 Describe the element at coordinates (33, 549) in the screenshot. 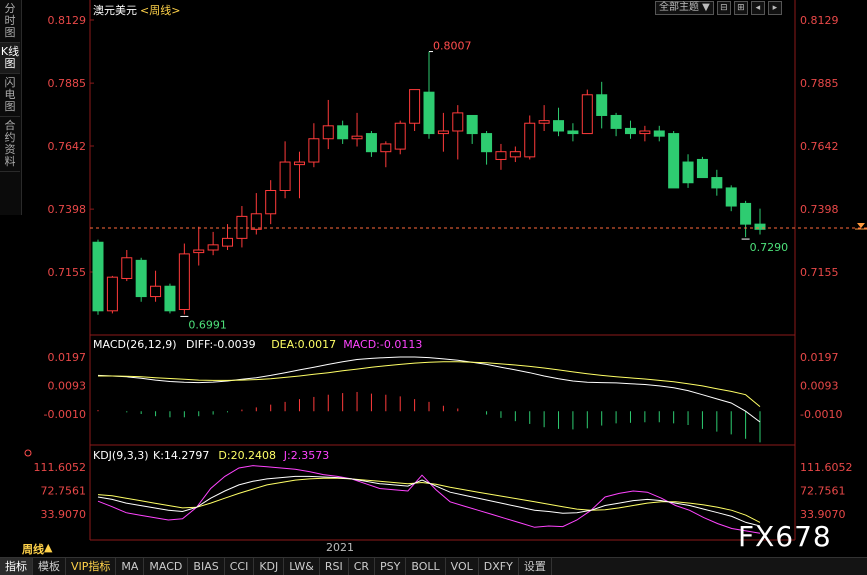

I see `period-label: 周线` at that location.